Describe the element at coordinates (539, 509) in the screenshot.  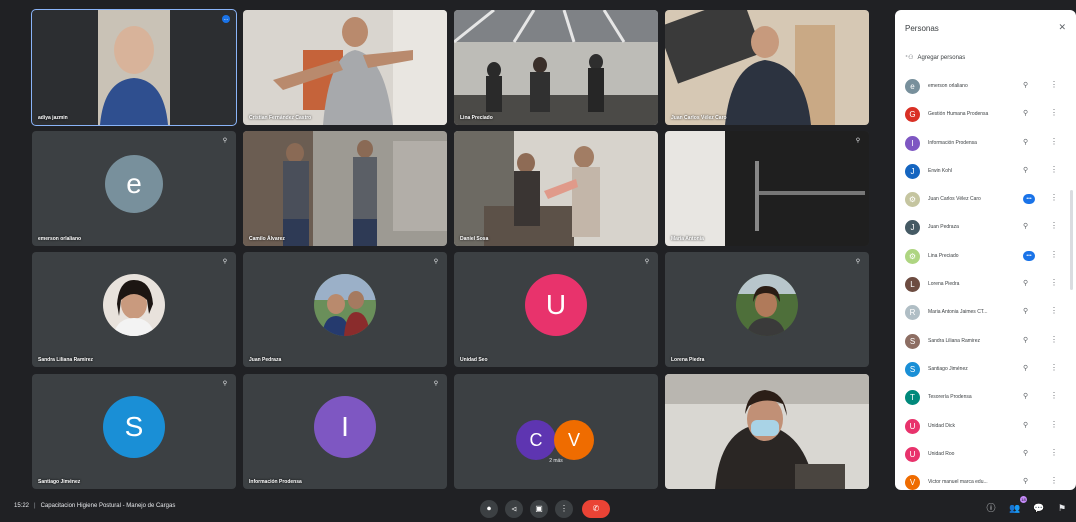
I see `present-button: ▣` at that location.